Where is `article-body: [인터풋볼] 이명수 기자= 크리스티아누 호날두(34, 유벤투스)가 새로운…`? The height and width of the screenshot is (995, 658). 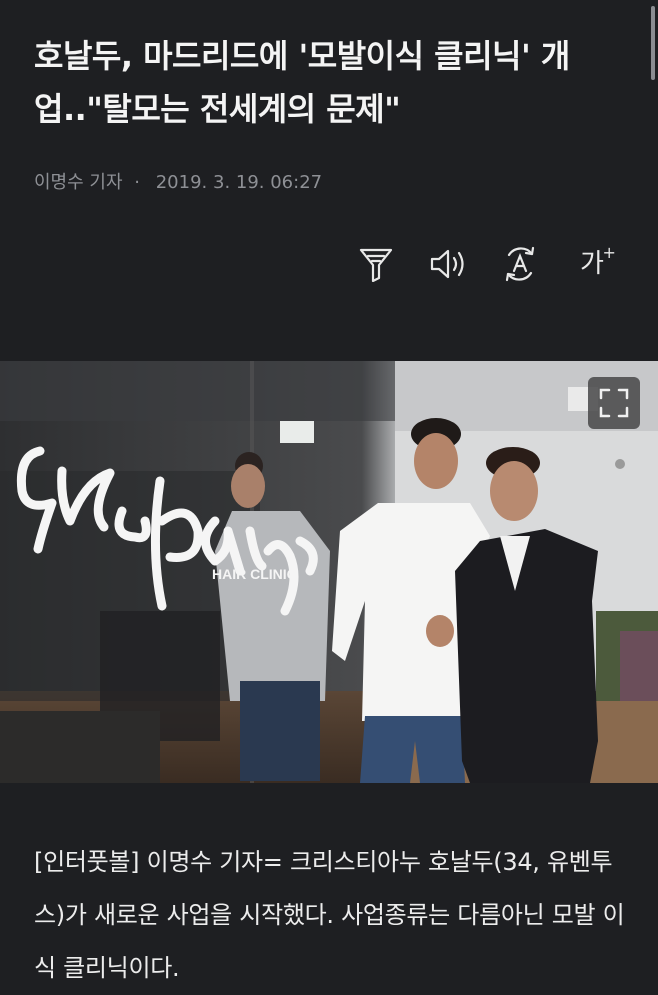 article-body: [인터풋볼] 이명수 기자= 크리스티아누 호날두(34, 유벤투스)가 새로운… is located at coordinates (329, 915).